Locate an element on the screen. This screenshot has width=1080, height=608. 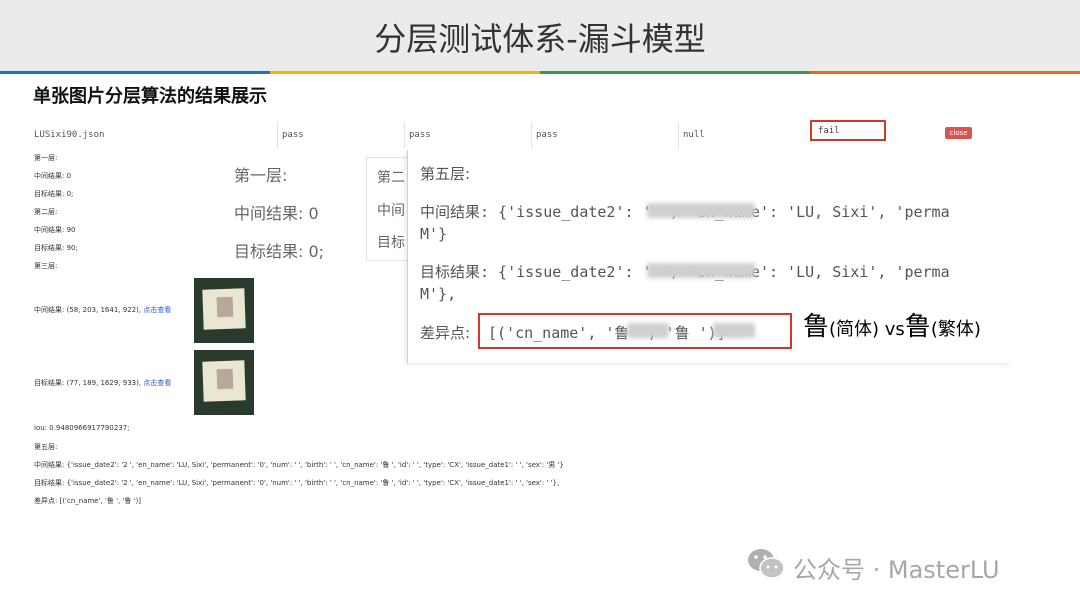
log-mid2: 中间结果: 90 is located at coordinates (55, 230).